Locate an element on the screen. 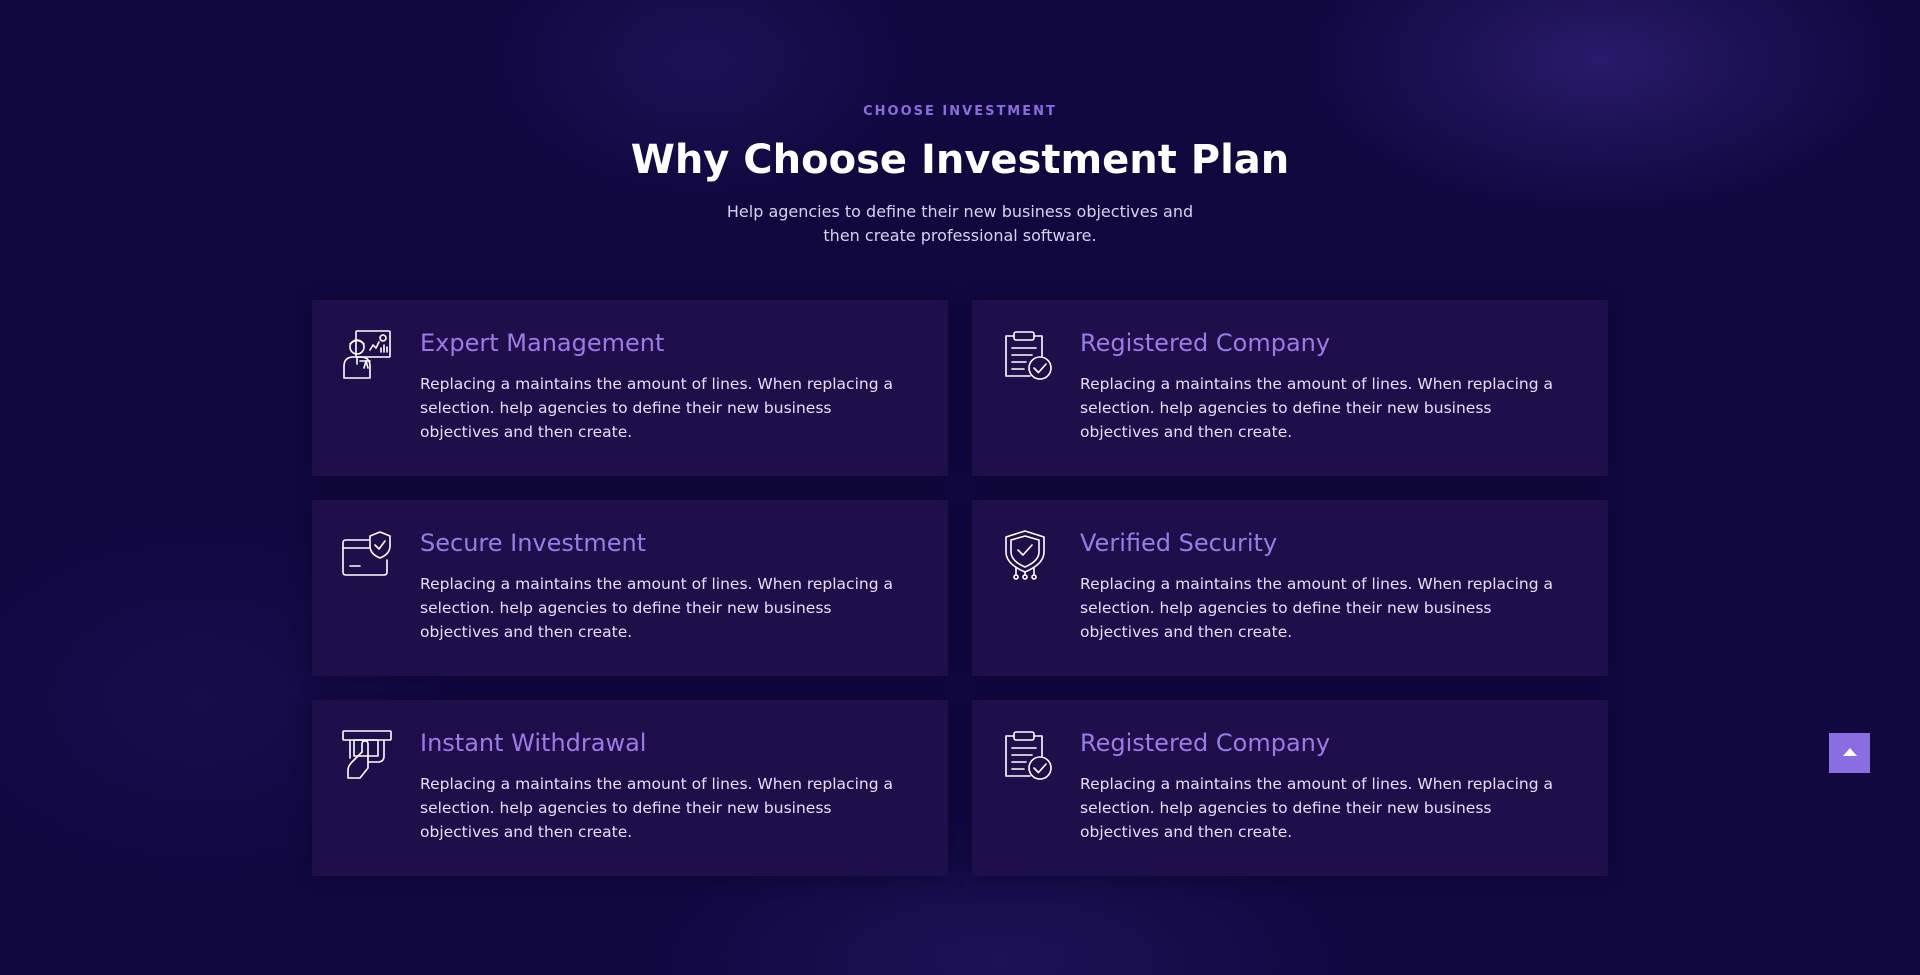 The height and width of the screenshot is (975, 1920). expert-presenter-icon is located at coordinates (367, 355).